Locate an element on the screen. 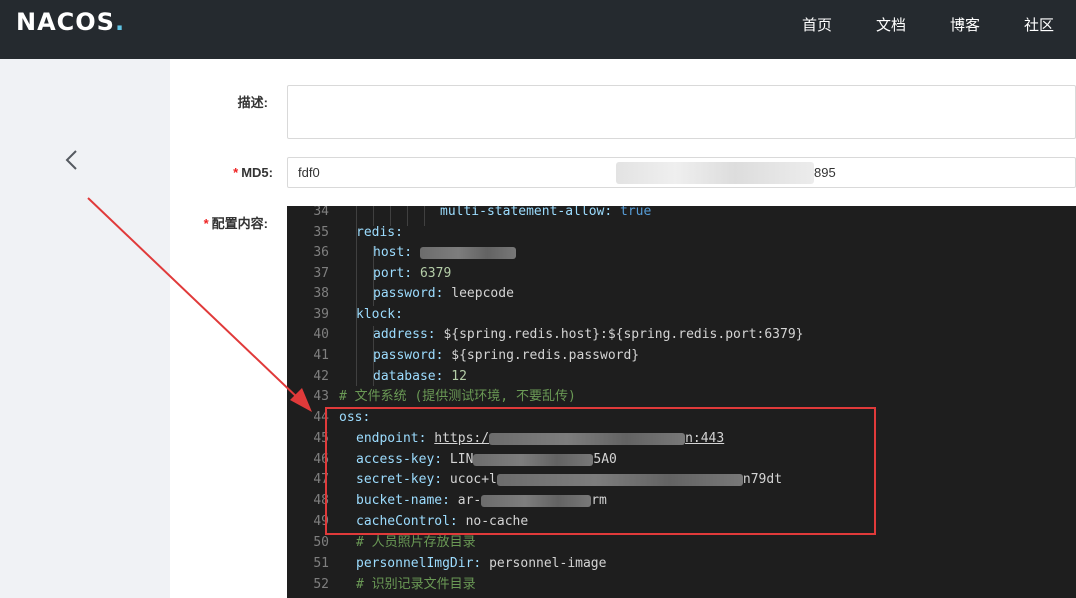 The image size is (1076, 598). chevron-left-icon is located at coordinates (73, 160).